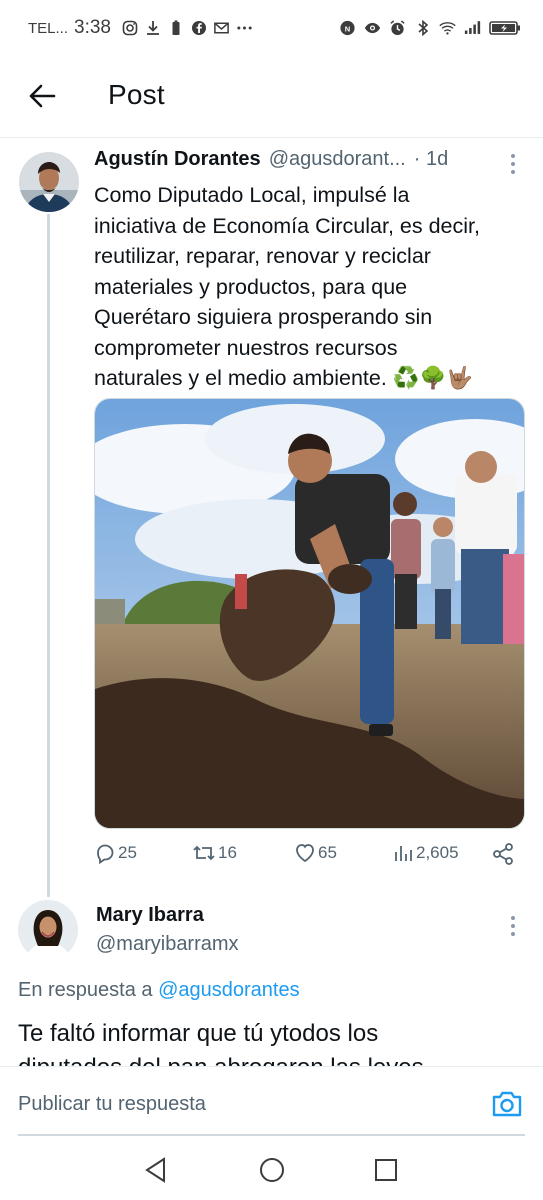 The height and width of the screenshot is (1200, 543). Describe the element at coordinates (271, 1135) in the screenshot. I see `compose-divider` at that location.